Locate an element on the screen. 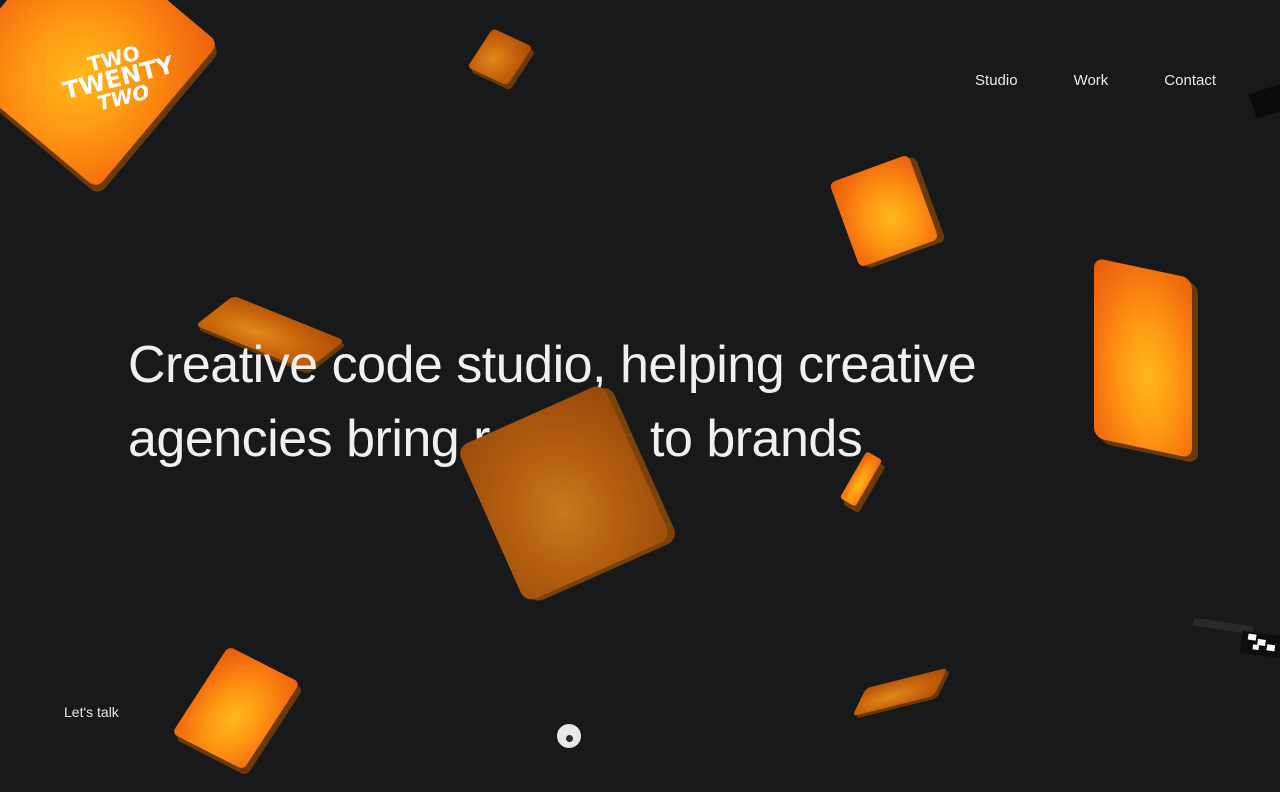  pixel-glasses-decoration is located at coordinates (1235, 637).